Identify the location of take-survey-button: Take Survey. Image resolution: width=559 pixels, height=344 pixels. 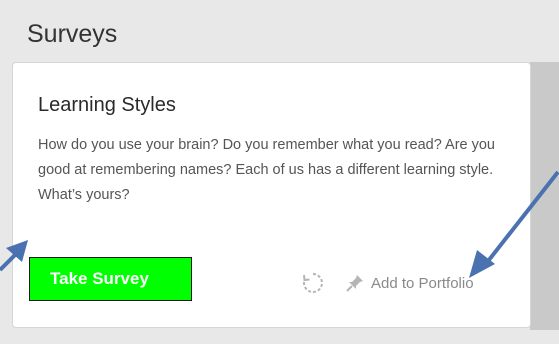
(110, 279).